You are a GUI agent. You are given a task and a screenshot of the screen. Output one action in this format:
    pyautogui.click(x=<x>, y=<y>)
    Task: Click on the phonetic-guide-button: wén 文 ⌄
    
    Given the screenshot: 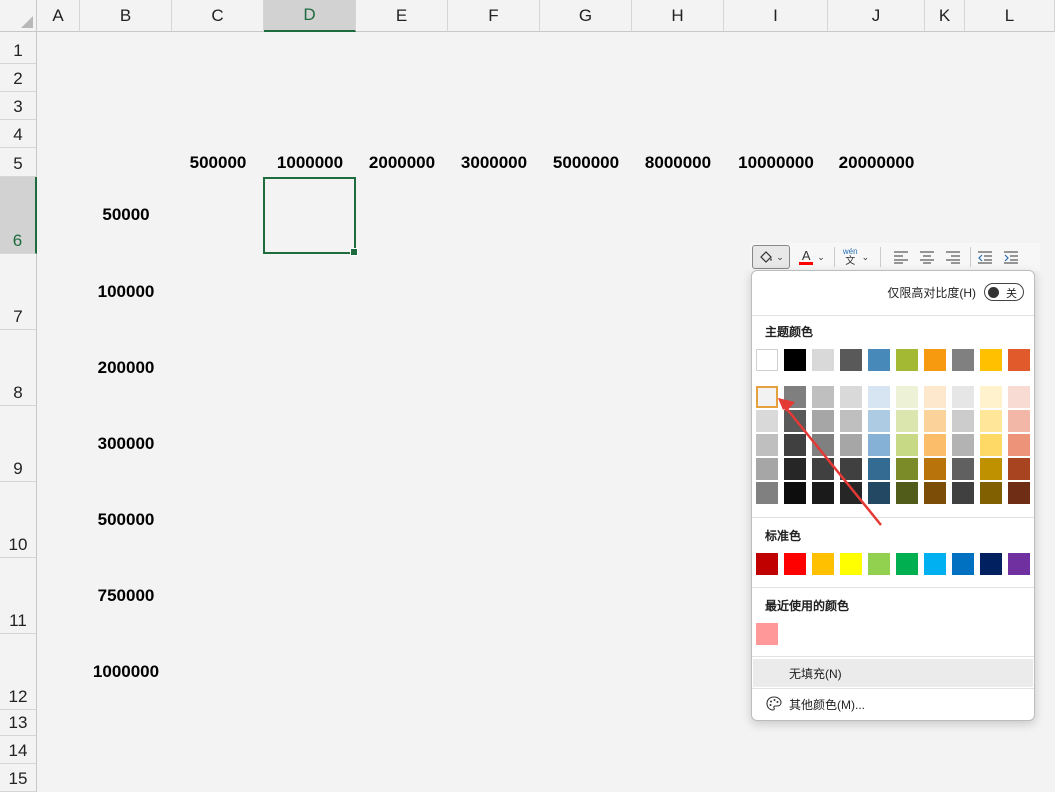 What is the action you would take?
    pyautogui.click(x=856, y=257)
    